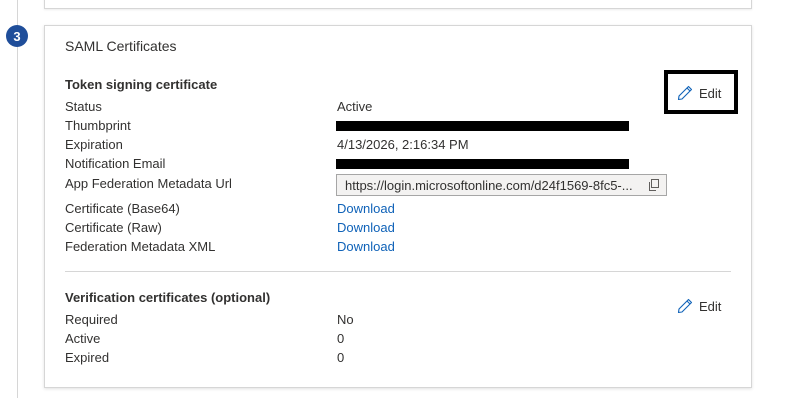  What do you see at coordinates (17, 199) in the screenshot?
I see `step-connector-line` at bounding box center [17, 199].